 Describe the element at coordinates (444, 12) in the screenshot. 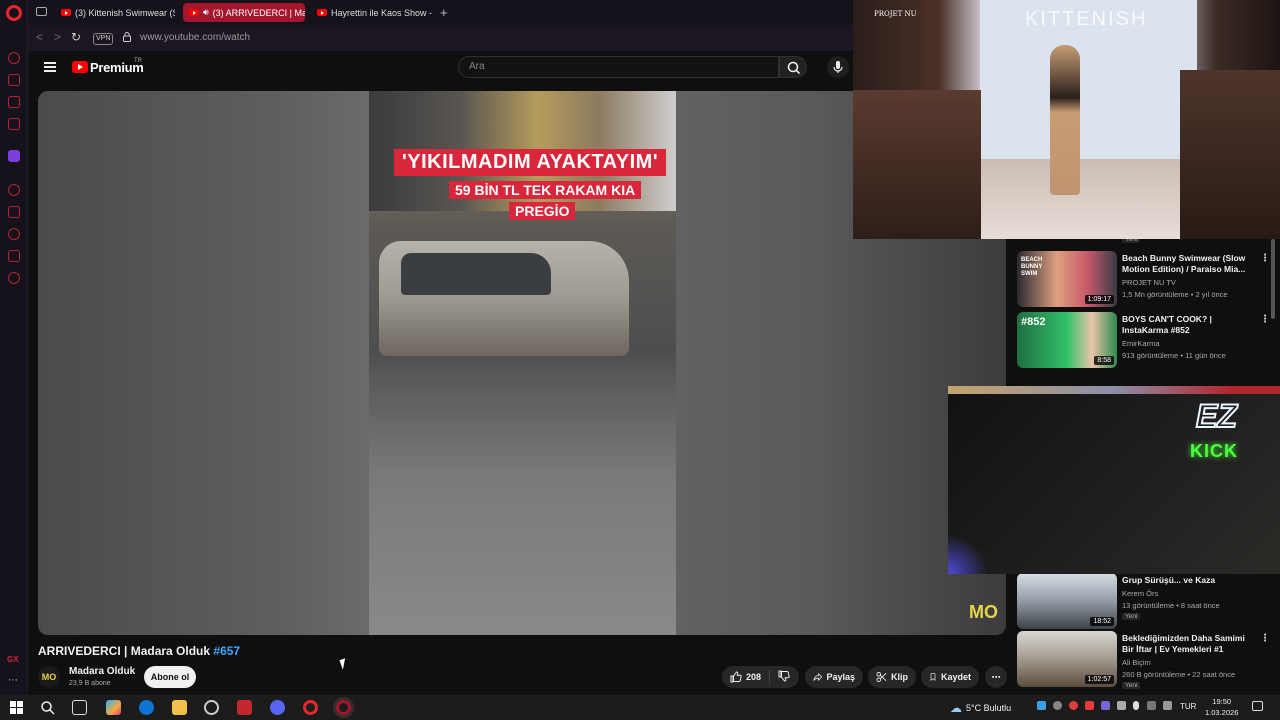

I see `new-tab-button: +` at that location.